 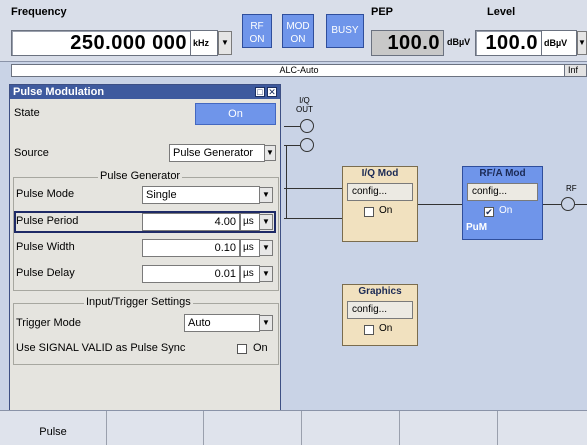 I want to click on rfa-mod-on-label: On, so click(x=506, y=210).